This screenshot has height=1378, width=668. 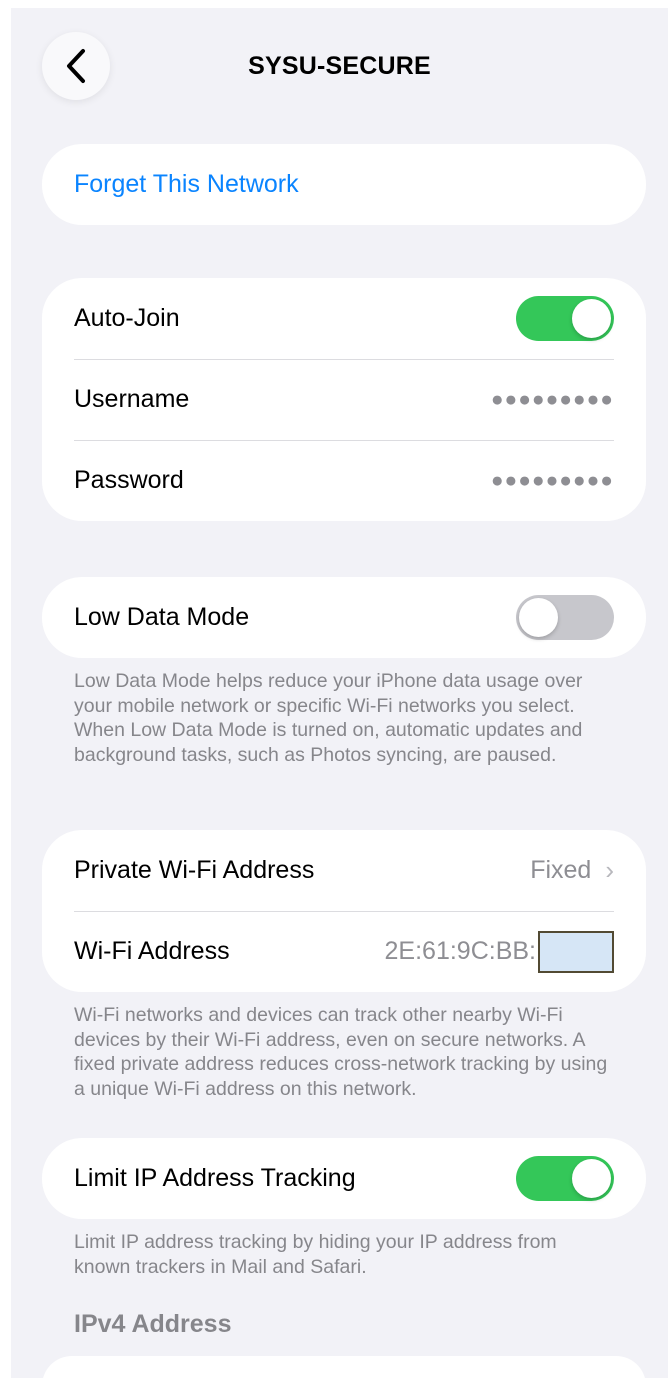 I want to click on password-label: Password, so click(x=129, y=480).